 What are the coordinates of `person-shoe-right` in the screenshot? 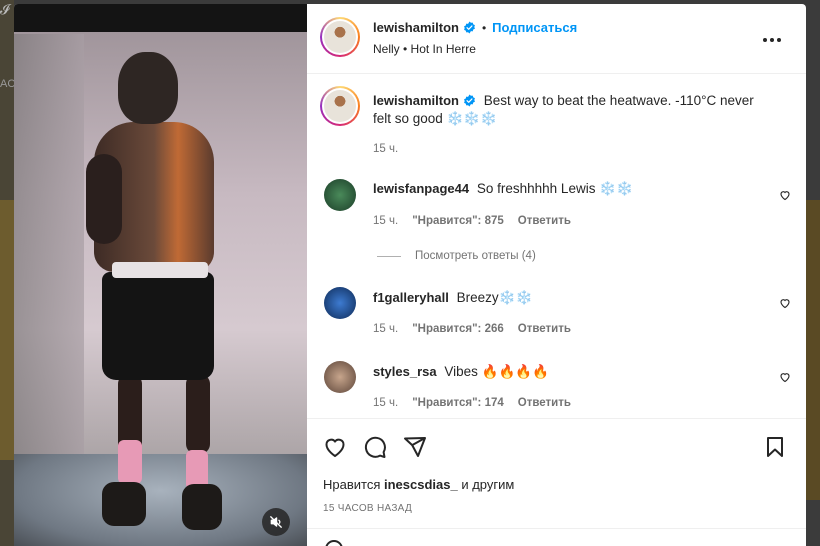 It's located at (202, 507).